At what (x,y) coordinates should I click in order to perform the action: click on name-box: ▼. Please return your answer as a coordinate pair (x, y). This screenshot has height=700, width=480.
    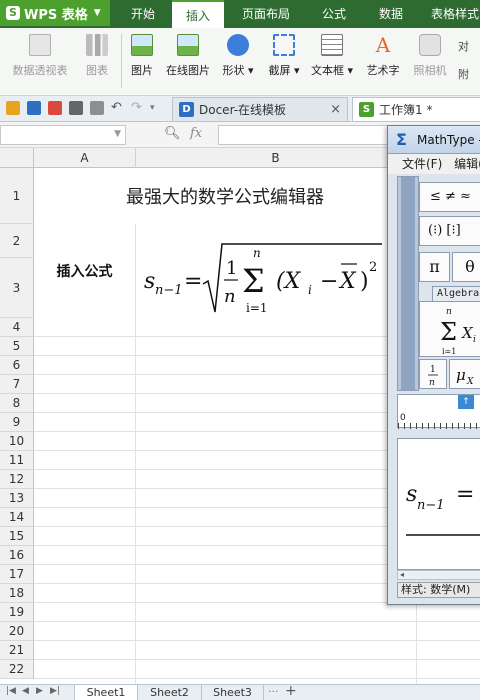
    Looking at the image, I should click on (63, 135).